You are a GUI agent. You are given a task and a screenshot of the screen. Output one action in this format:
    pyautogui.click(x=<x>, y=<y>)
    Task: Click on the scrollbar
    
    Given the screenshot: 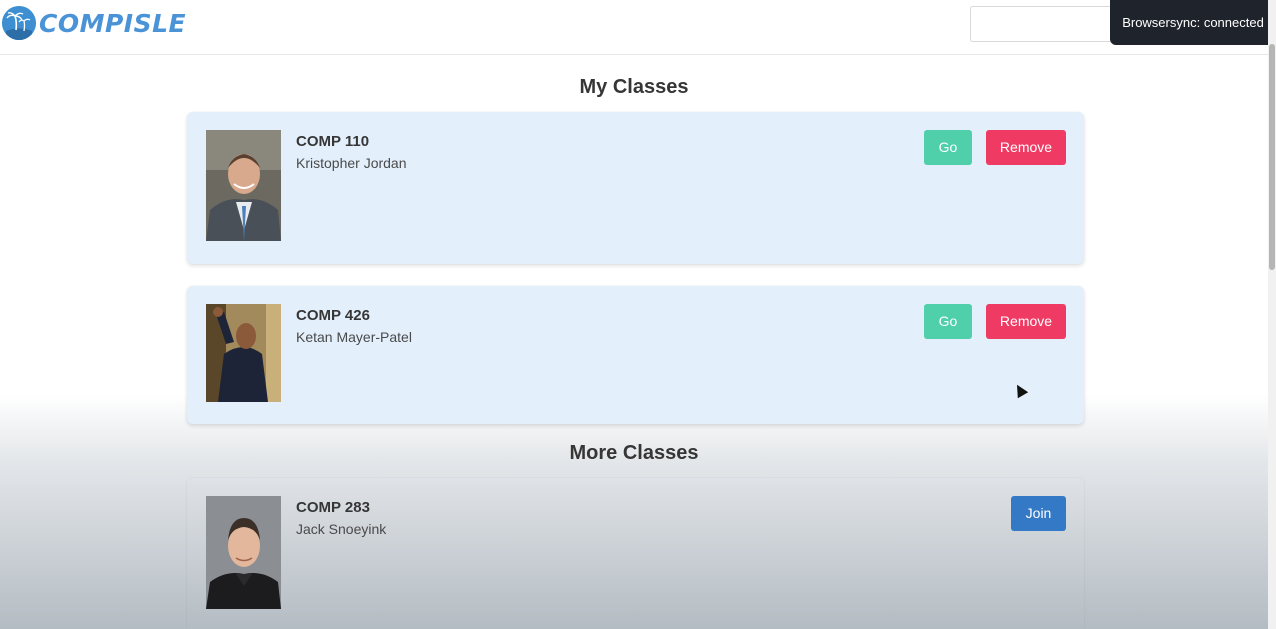 What is the action you would take?
    pyautogui.click(x=1272, y=314)
    